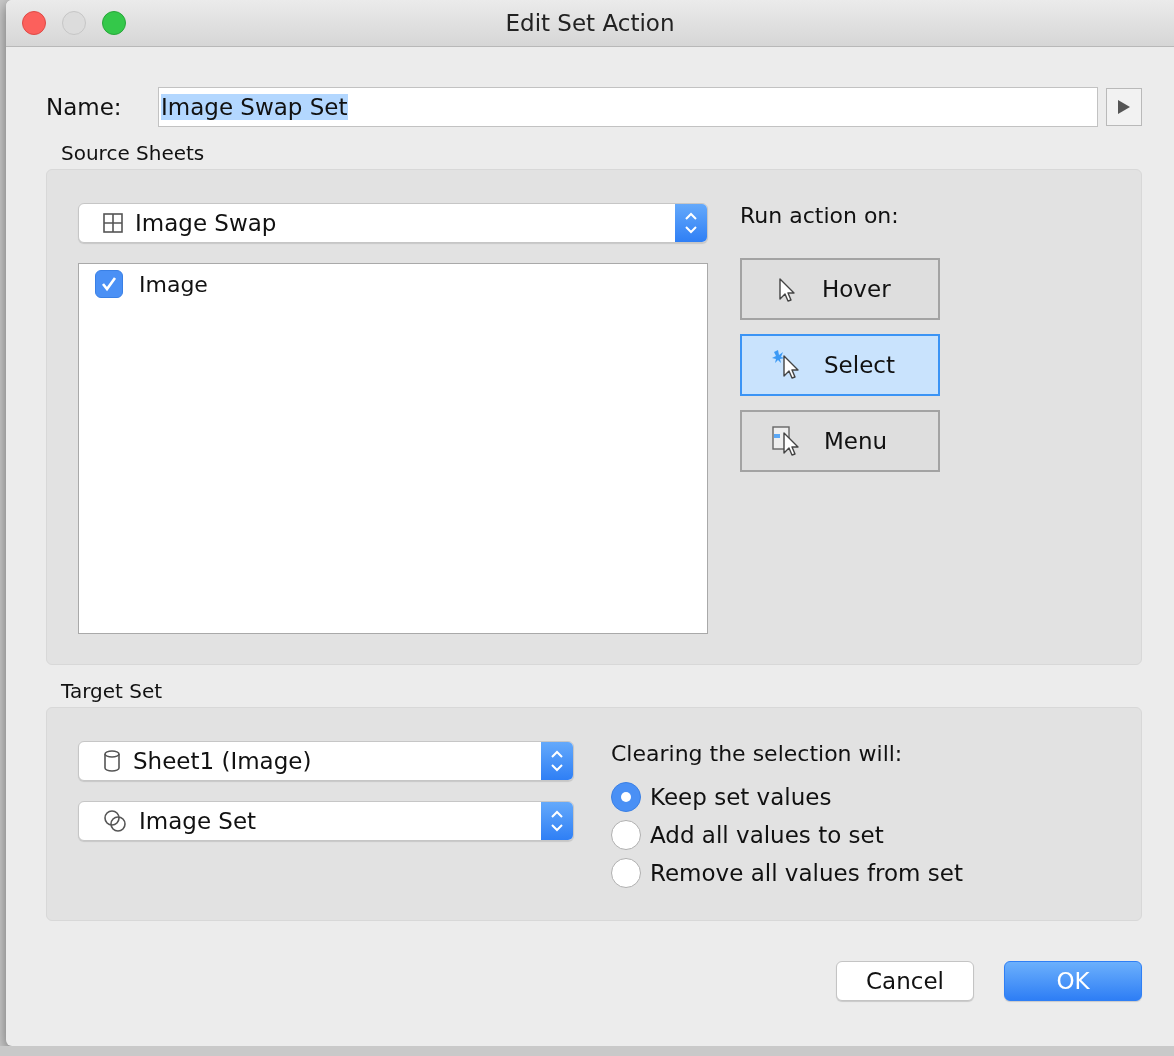  I want to click on play-icon, so click(1124, 107).